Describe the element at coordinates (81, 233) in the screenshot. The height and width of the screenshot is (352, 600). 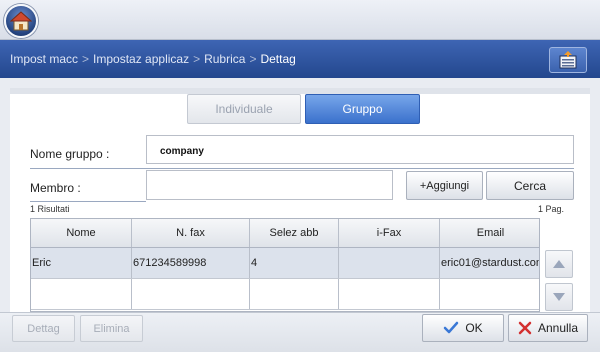
I see `column-header-name: Nome` at that location.